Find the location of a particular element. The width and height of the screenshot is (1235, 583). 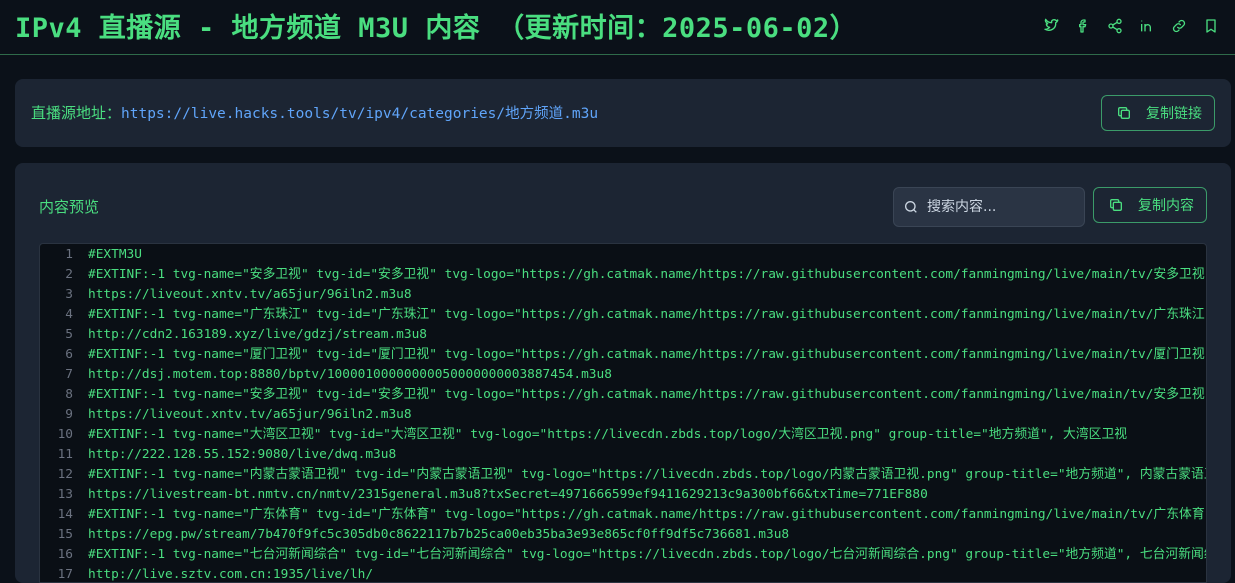

line-number: 10 is located at coordinates (65, 434).